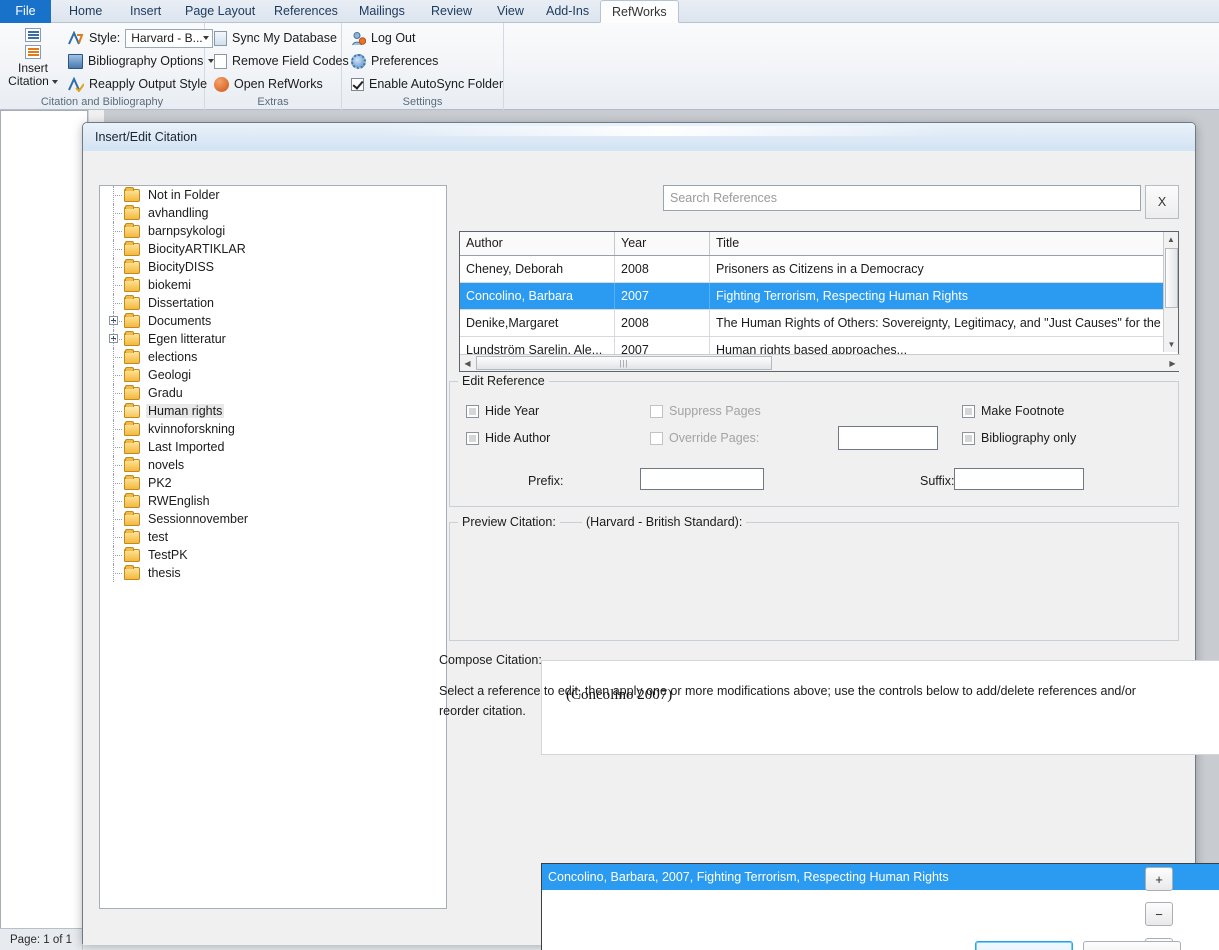  I want to click on chevron-down-icon, so click(54, 81).